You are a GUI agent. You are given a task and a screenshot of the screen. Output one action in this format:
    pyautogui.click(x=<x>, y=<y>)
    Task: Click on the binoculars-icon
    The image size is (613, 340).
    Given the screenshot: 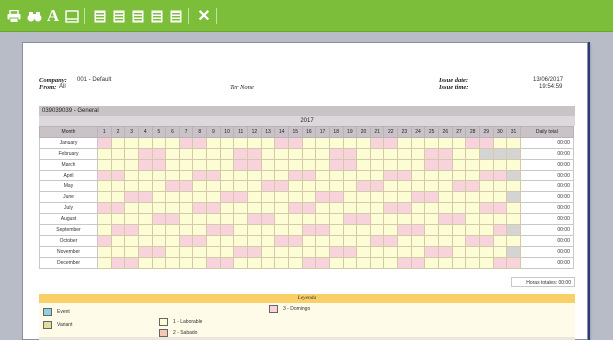 What is the action you would take?
    pyautogui.click(x=34, y=16)
    